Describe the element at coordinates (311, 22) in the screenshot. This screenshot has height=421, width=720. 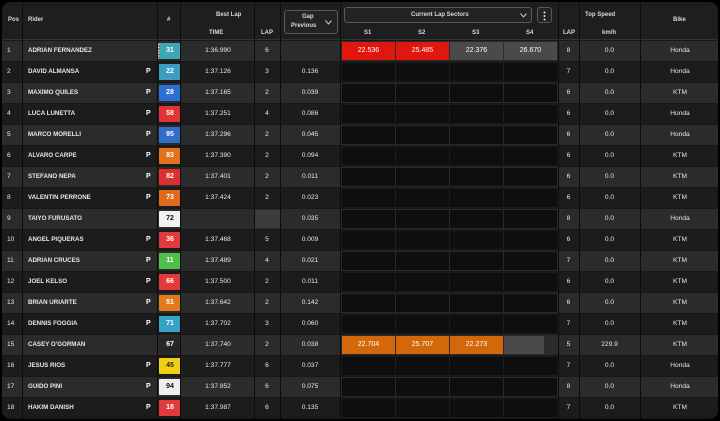
I see `gap-previous-button: Gap Previous` at that location.